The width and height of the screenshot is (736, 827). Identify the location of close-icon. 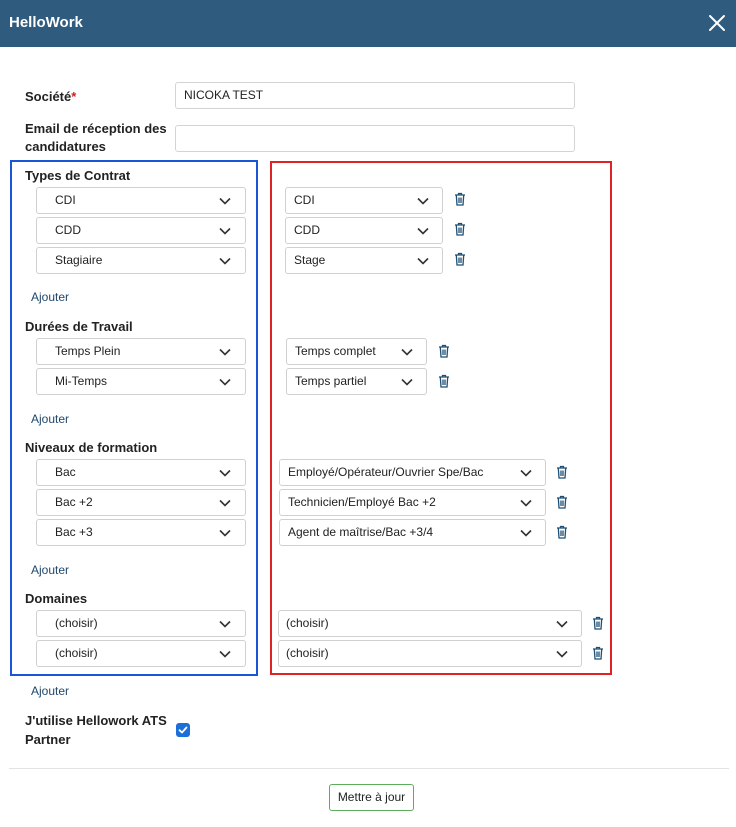
(717, 23).